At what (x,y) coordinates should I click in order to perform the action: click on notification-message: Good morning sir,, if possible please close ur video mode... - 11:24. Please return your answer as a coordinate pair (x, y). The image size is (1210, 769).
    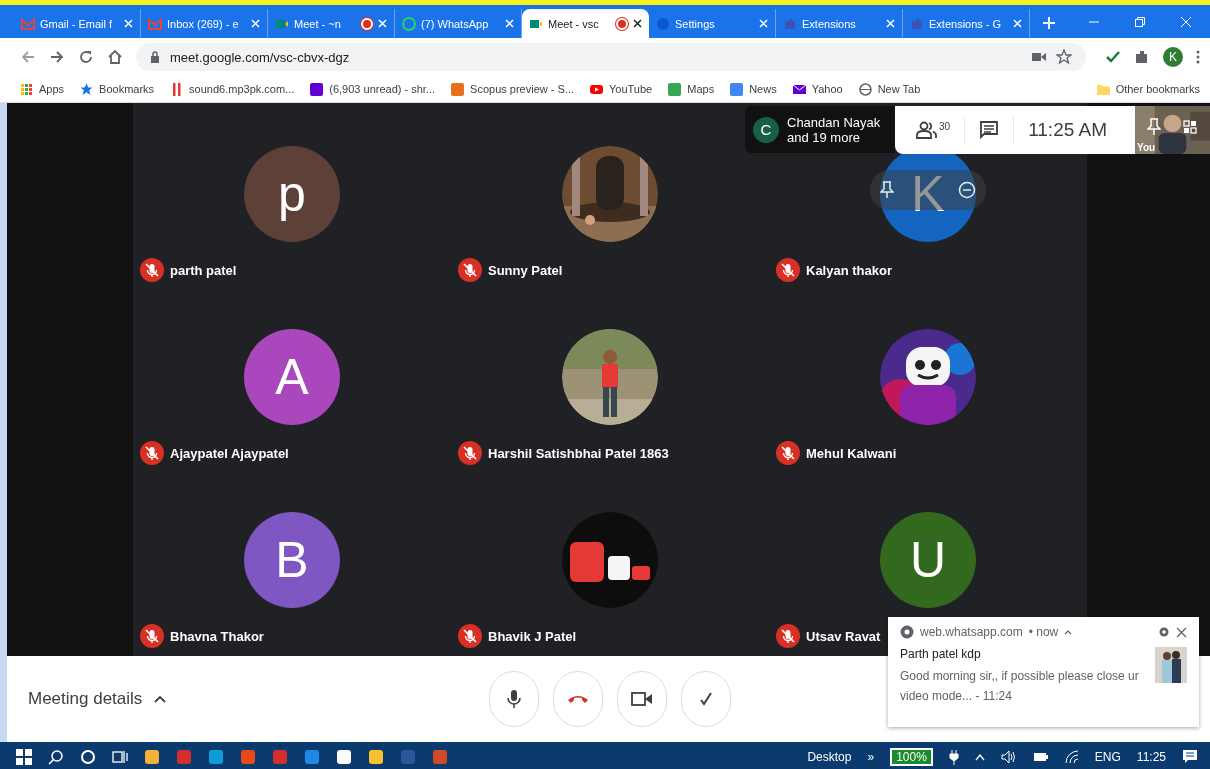
    Looking at the image, I should click on (1020, 686).